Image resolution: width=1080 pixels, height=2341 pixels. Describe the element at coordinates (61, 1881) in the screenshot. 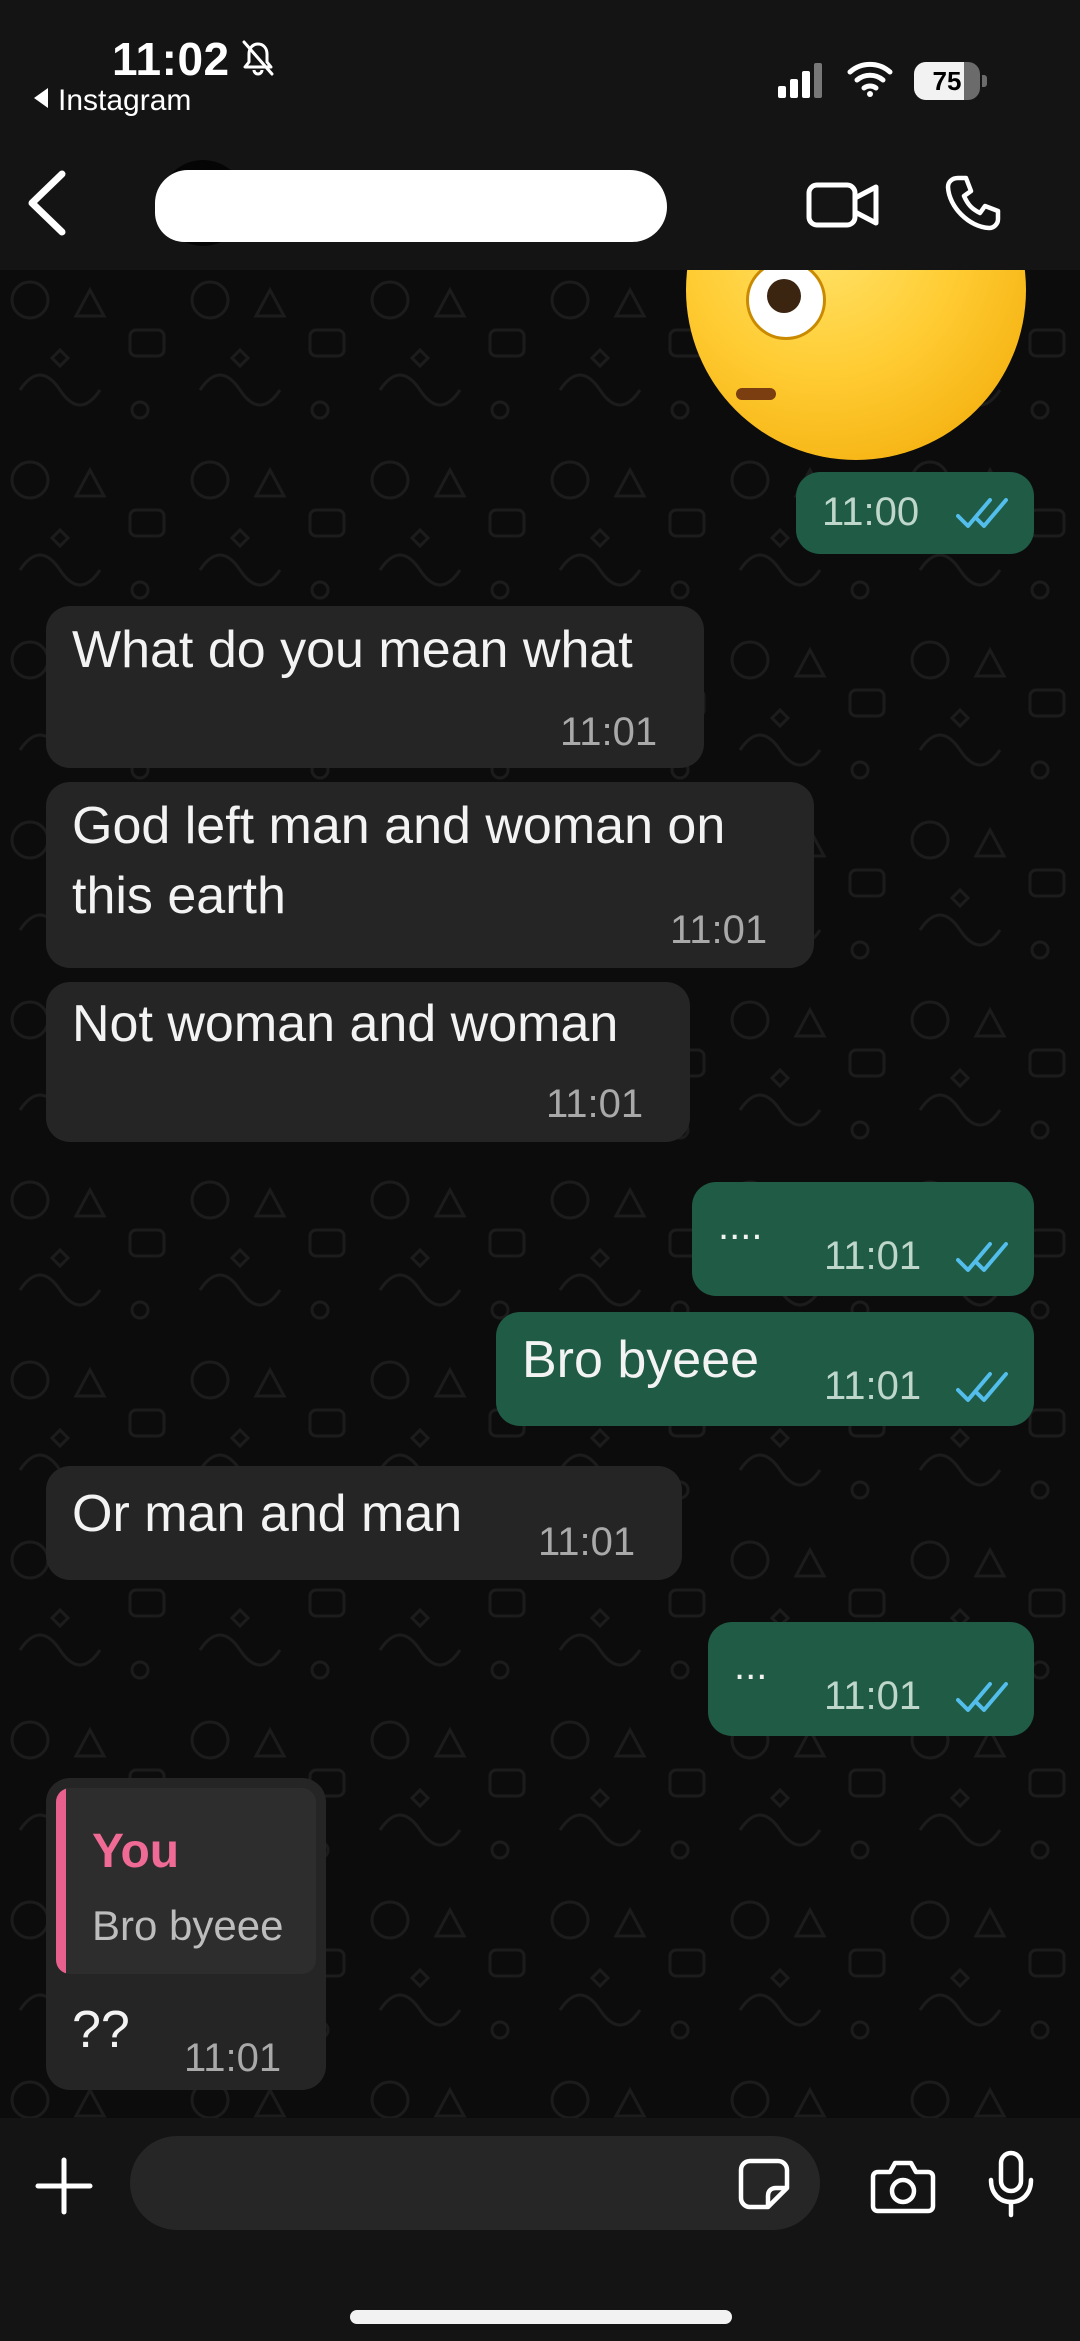

I see `quote-accent-bar` at that location.